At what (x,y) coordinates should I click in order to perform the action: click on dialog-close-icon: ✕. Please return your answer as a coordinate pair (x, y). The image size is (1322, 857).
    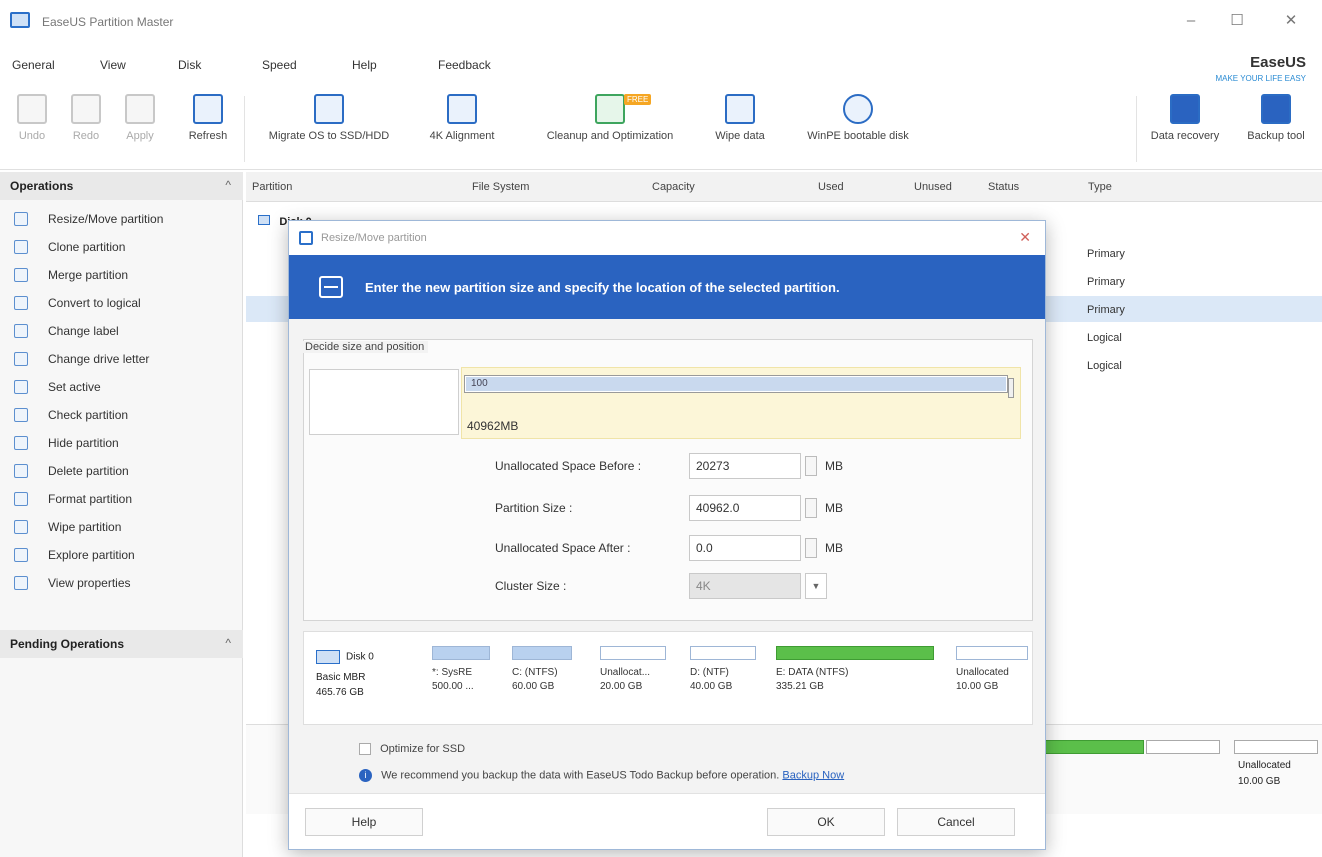
    Looking at the image, I should click on (1025, 237).